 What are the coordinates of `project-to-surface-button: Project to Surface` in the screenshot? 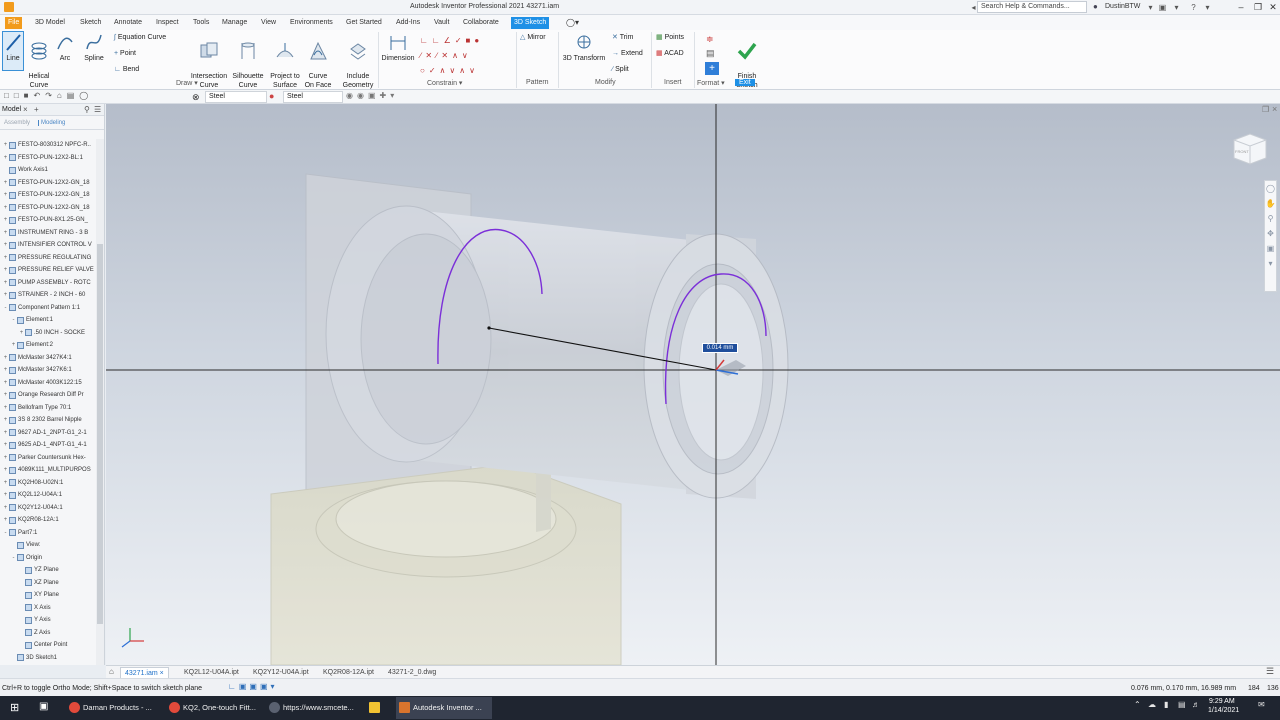 It's located at (285, 61).